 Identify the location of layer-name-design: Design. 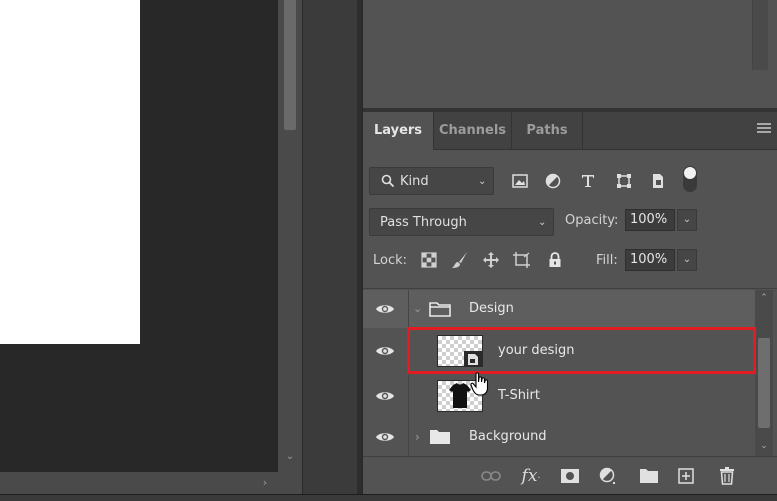
(491, 308).